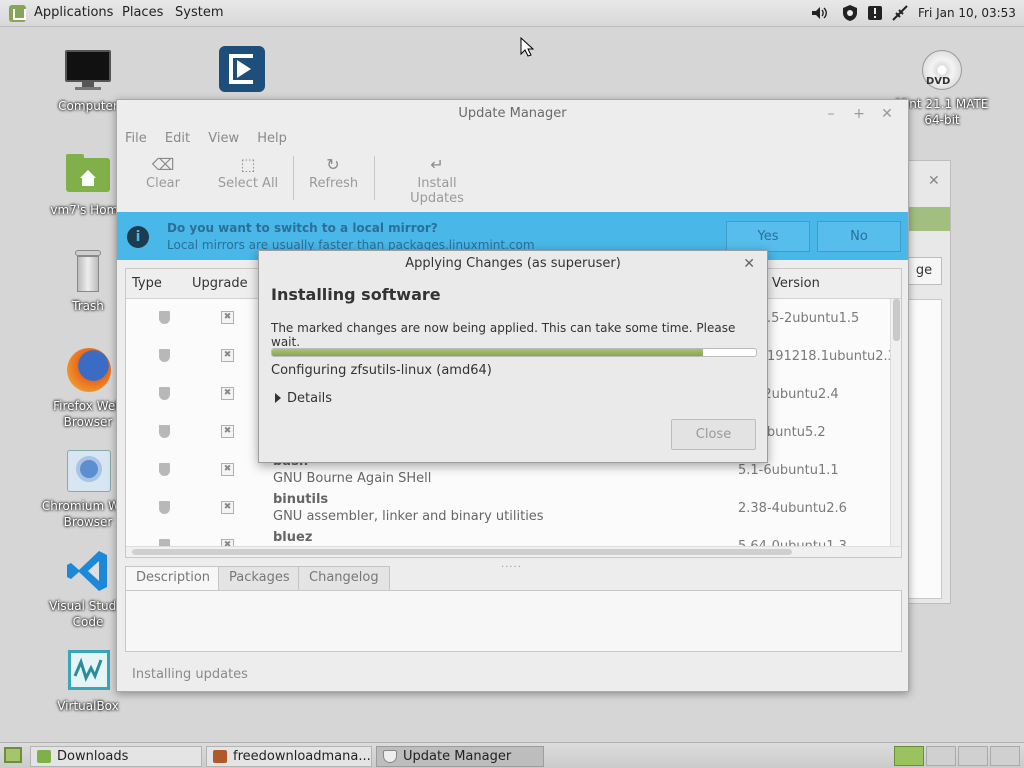 The height and width of the screenshot is (768, 1024). I want to click on progress-fill, so click(487, 352).